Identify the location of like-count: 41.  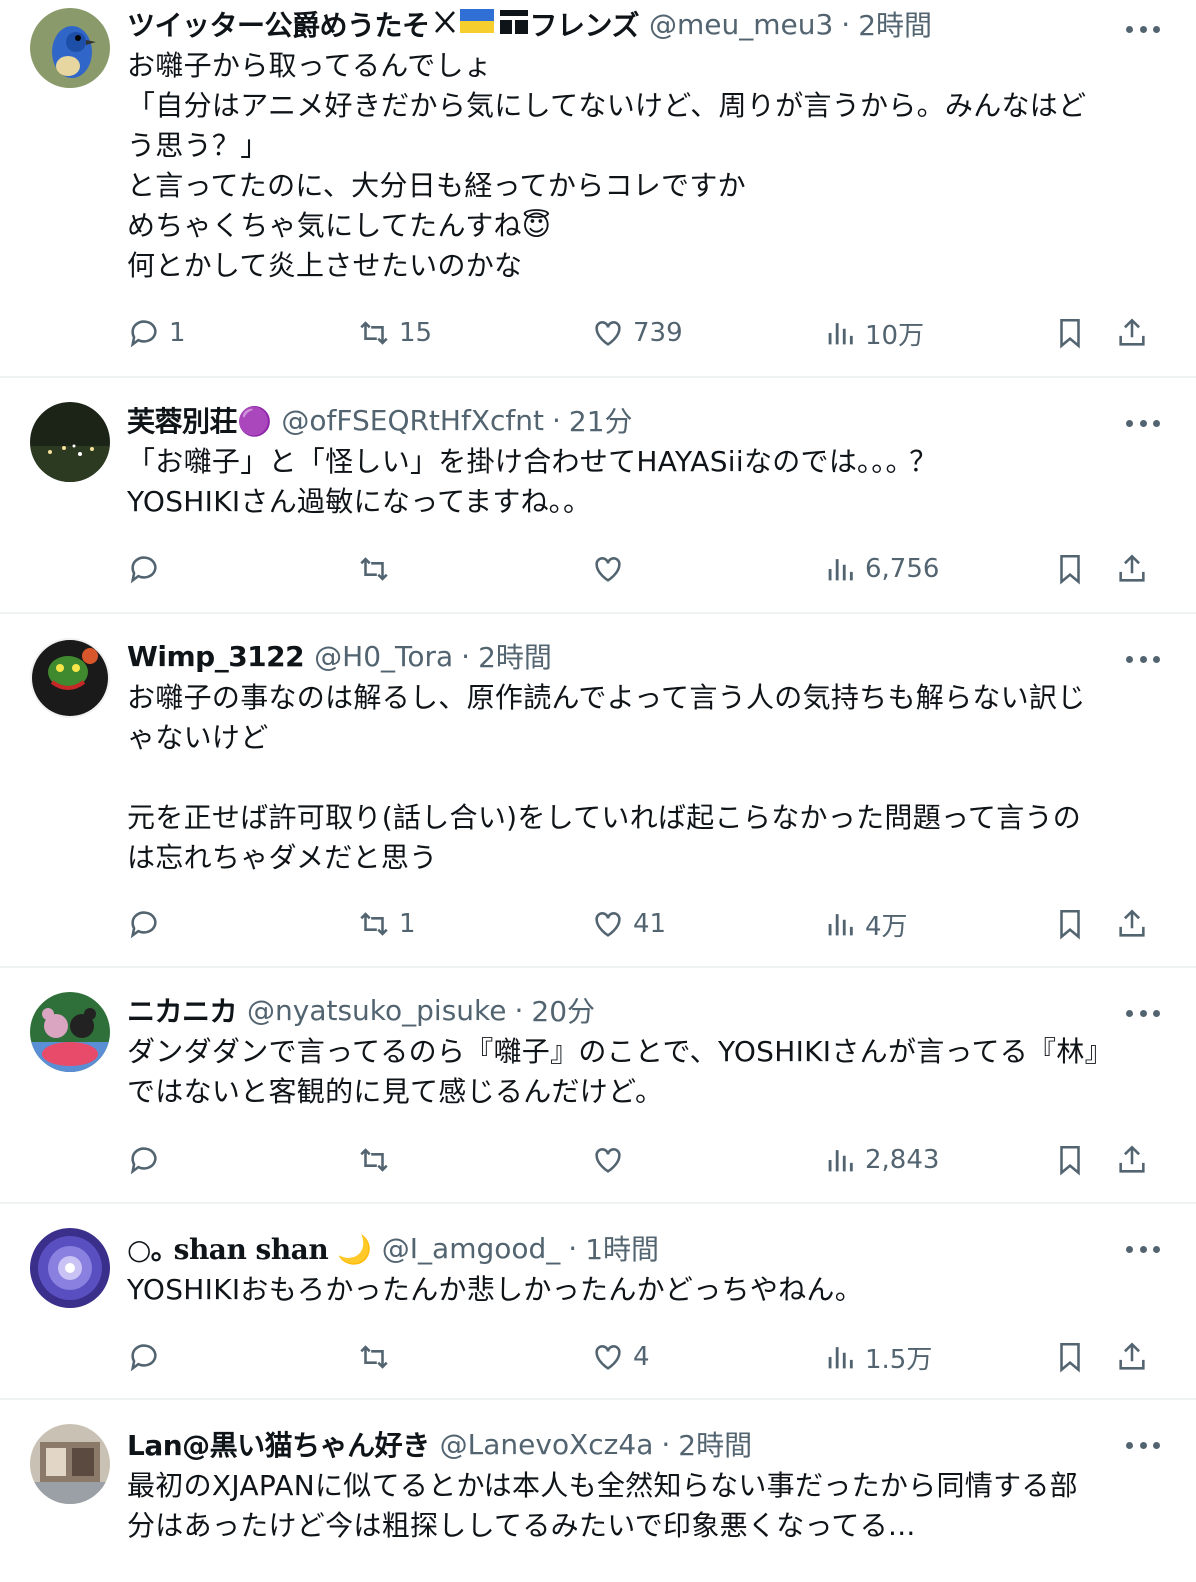
(650, 924).